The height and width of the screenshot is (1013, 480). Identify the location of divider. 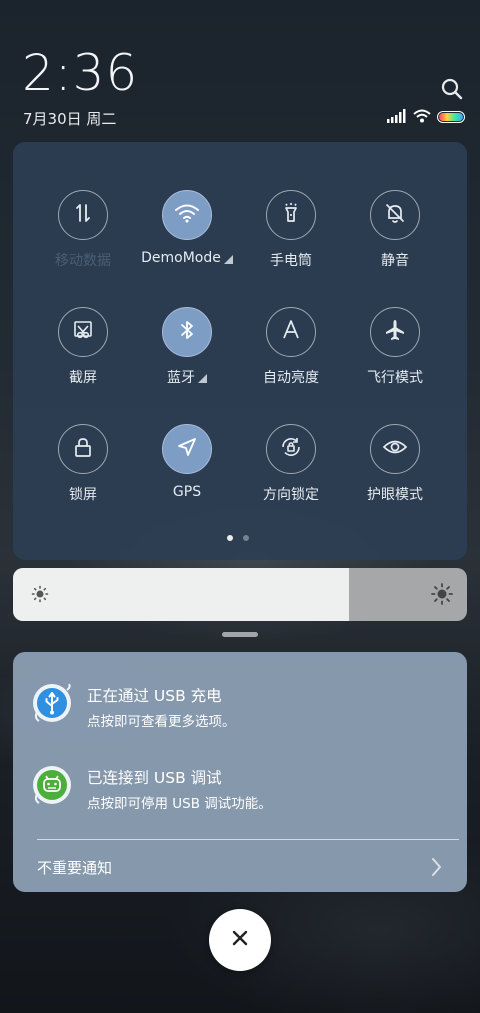
(248, 839).